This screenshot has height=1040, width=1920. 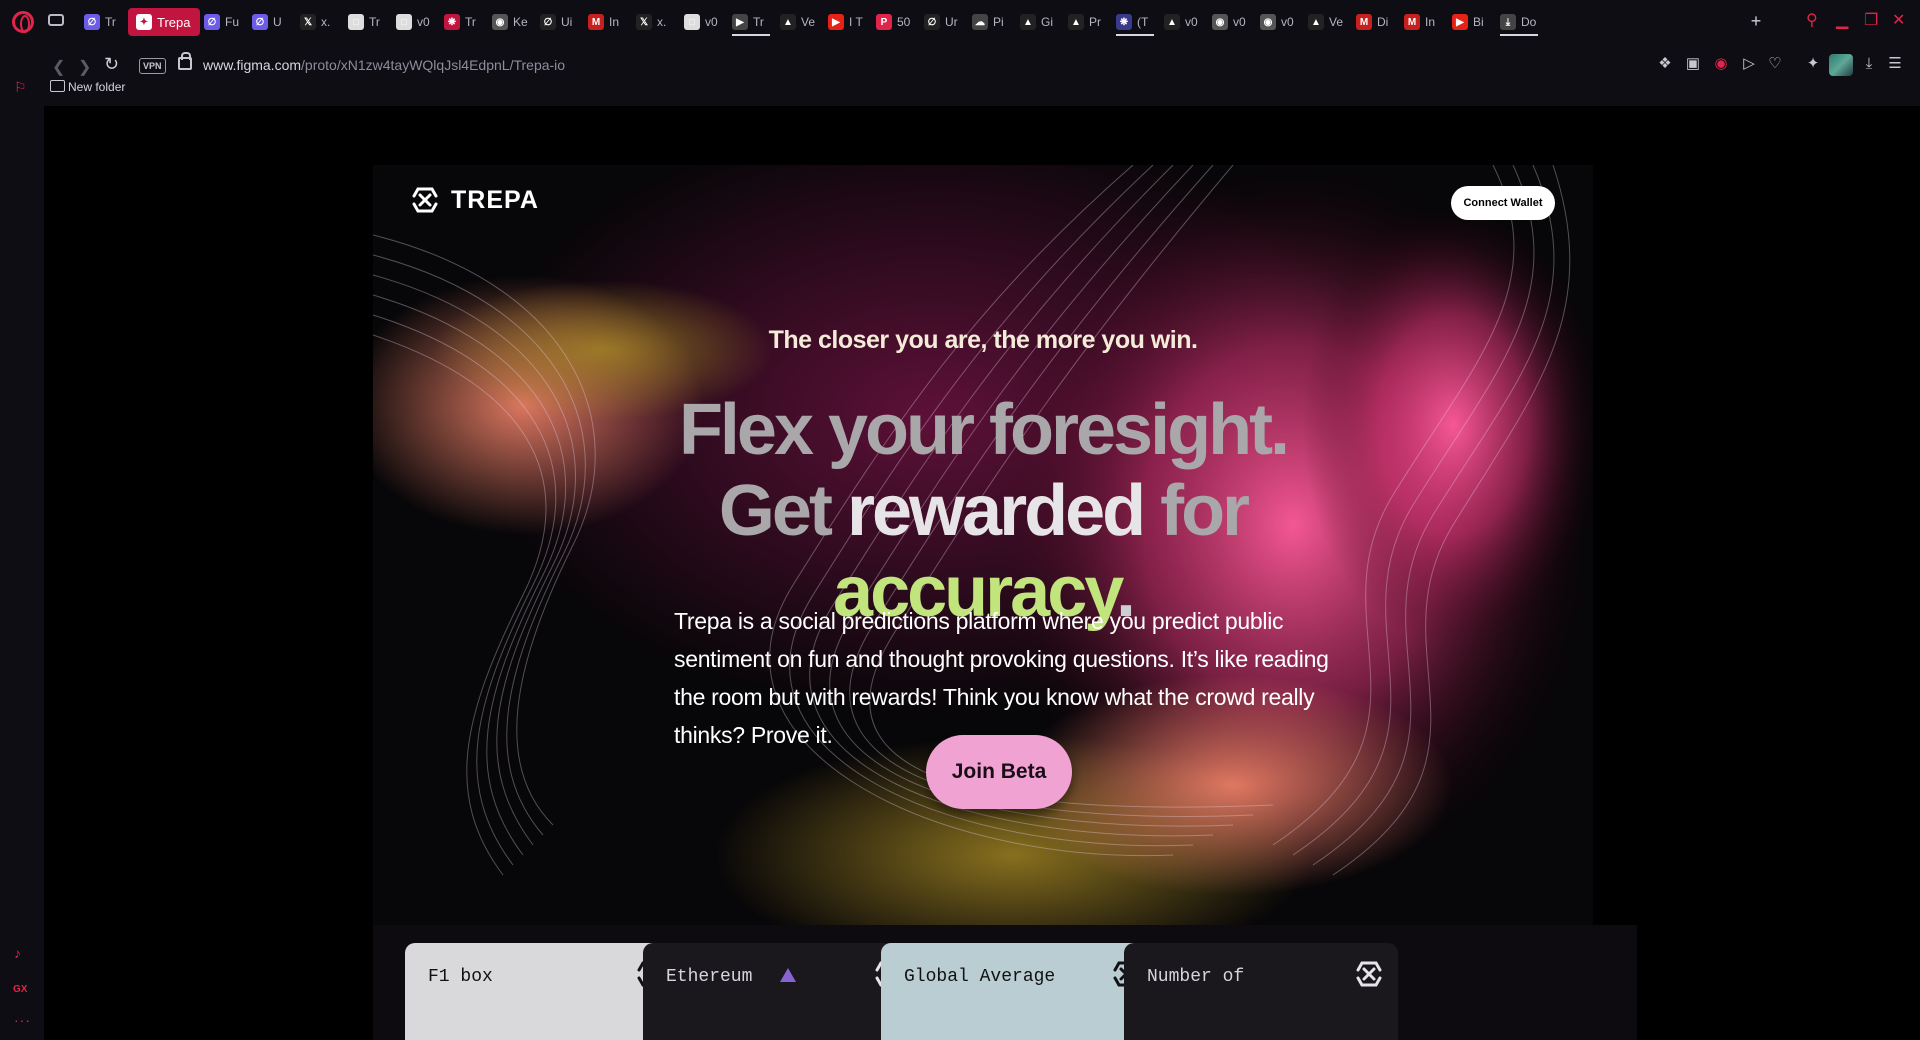 What do you see at coordinates (1472, 22) in the screenshot?
I see `tab-28: ▶ Bi` at bounding box center [1472, 22].